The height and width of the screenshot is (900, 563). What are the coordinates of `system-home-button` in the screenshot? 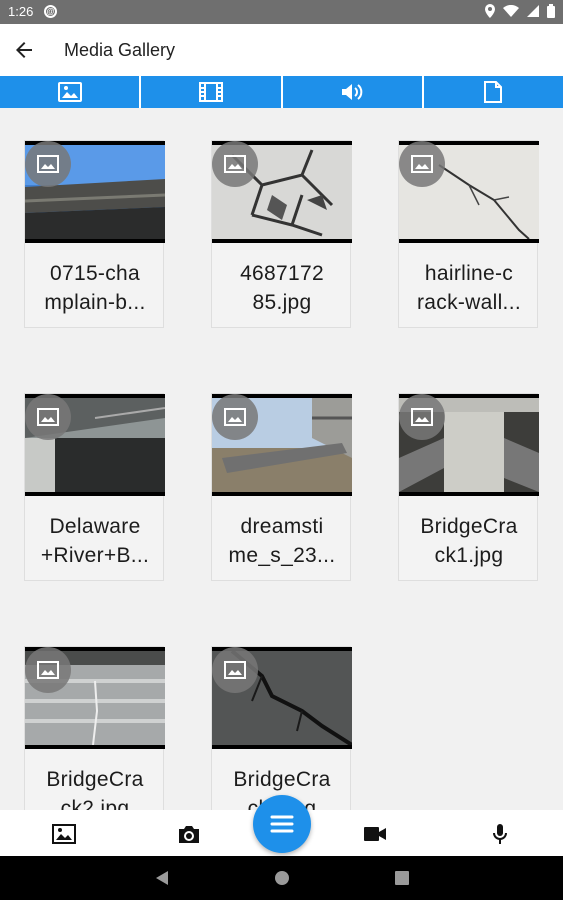 It's located at (282, 878).